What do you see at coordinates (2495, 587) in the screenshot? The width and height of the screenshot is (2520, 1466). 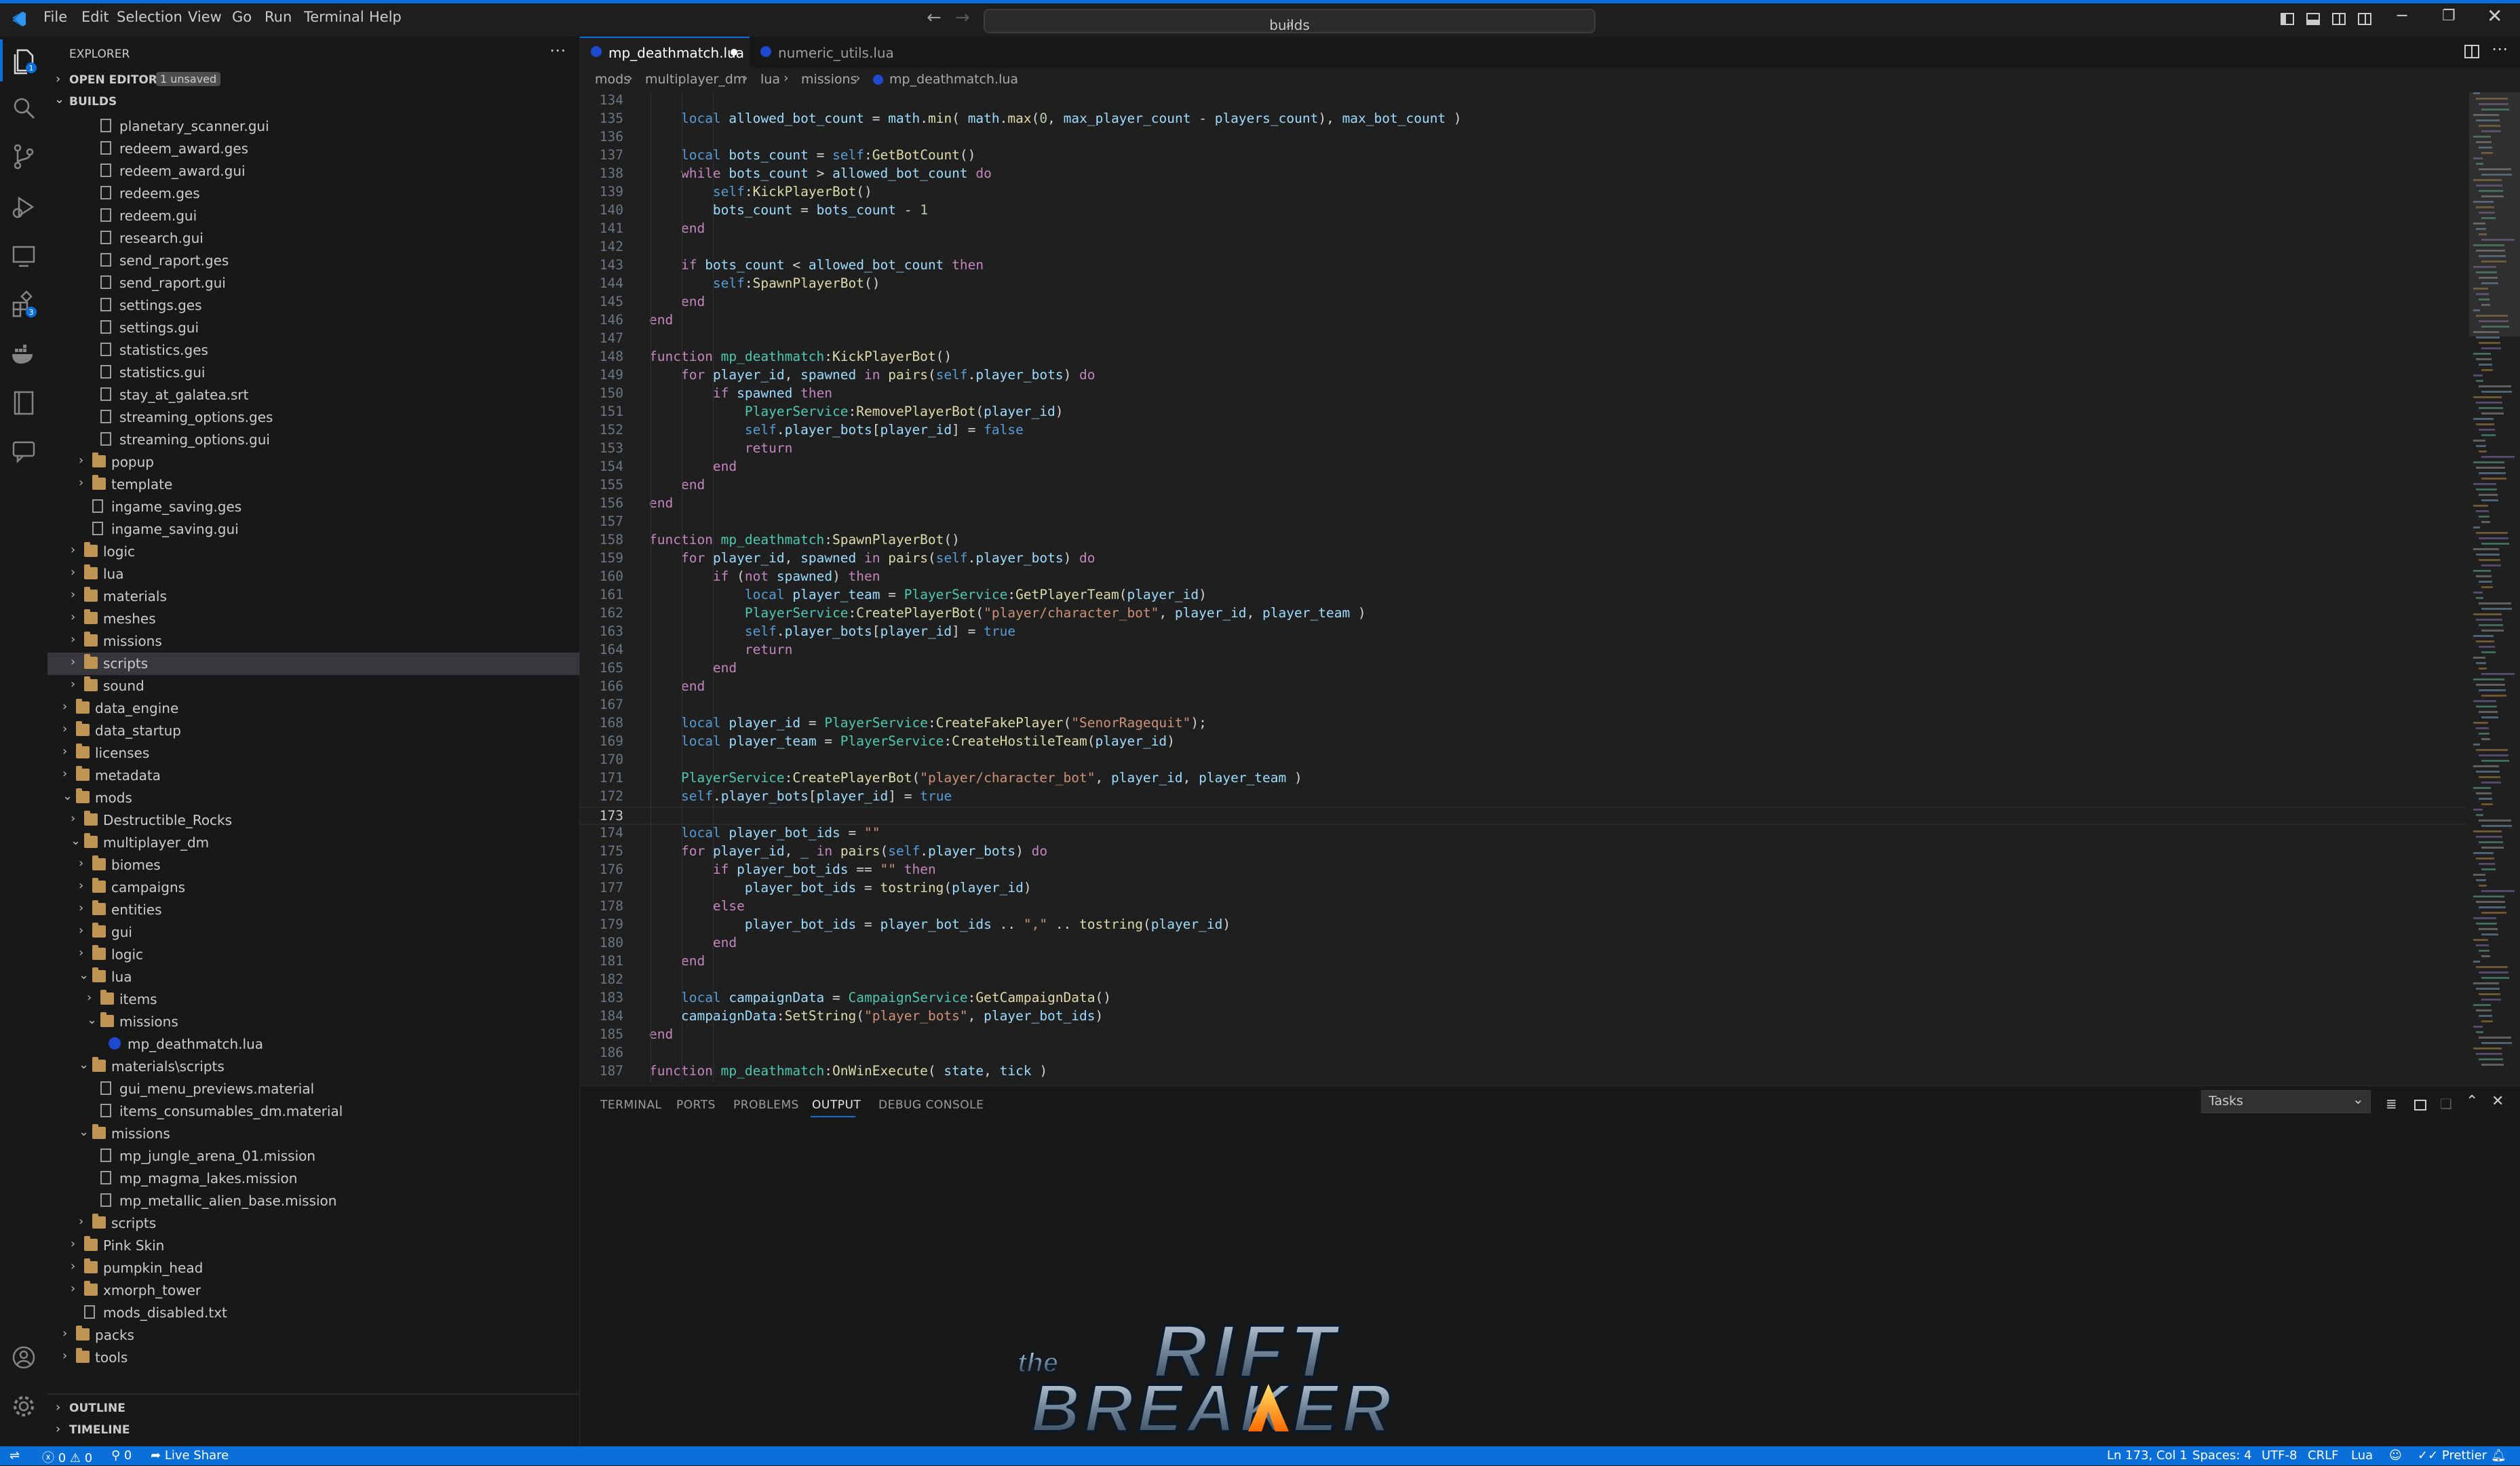 I see `minimap` at bounding box center [2495, 587].